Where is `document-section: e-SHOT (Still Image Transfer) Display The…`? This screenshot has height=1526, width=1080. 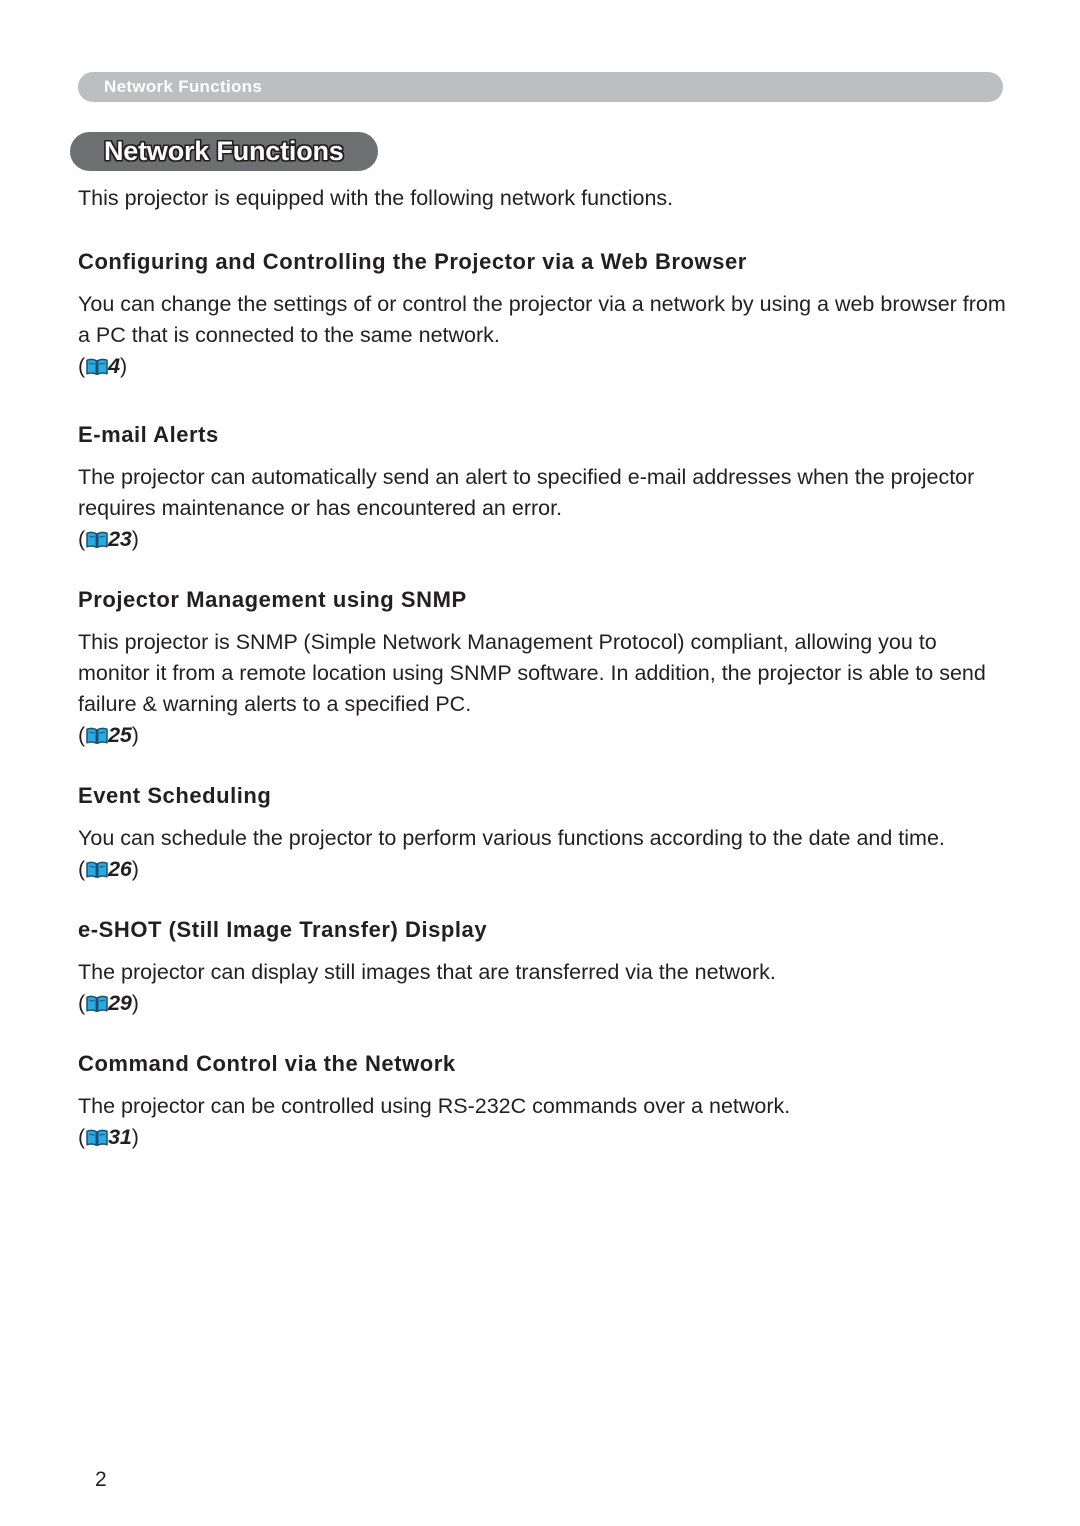 document-section: e-SHOT (Still Image Transfer) Display The… is located at coordinates (542, 982).